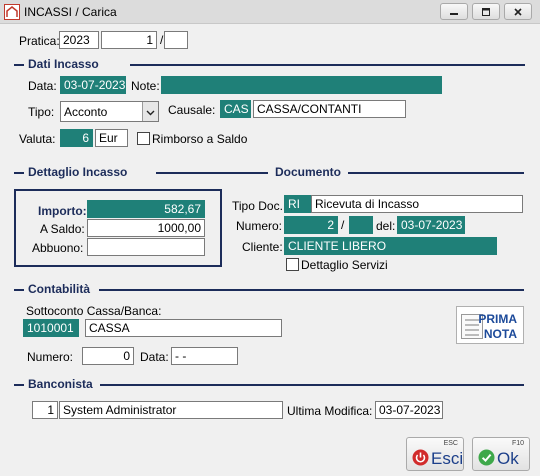  Describe the element at coordinates (60, 384) in the screenshot. I see `banconista-heading: Banconista` at that location.